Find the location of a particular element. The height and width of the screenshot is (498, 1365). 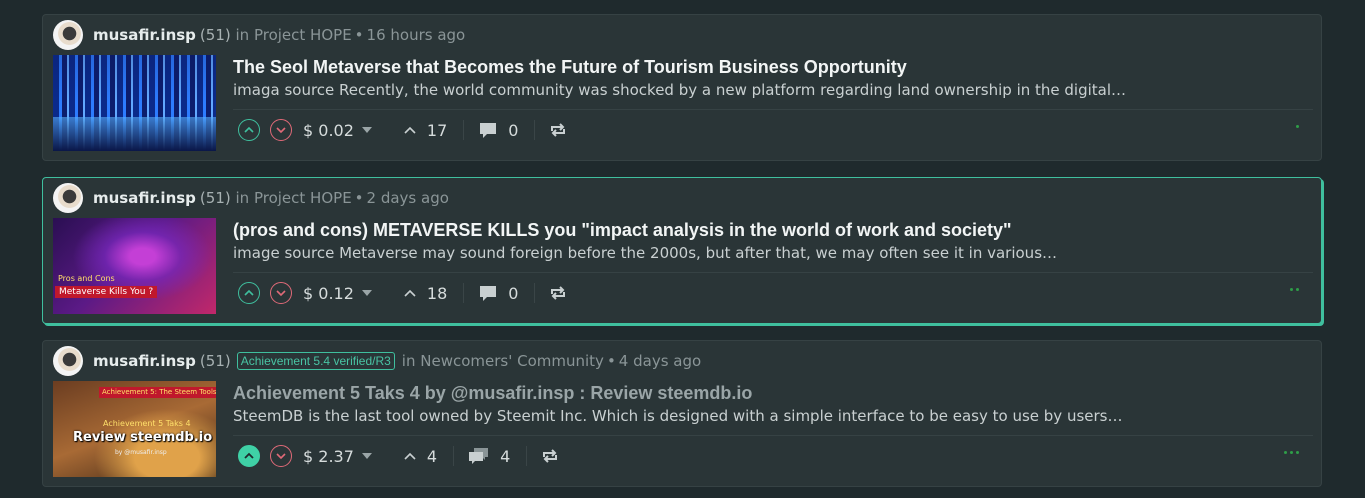

payout-dropdown: $ 0.12 is located at coordinates (337, 293).